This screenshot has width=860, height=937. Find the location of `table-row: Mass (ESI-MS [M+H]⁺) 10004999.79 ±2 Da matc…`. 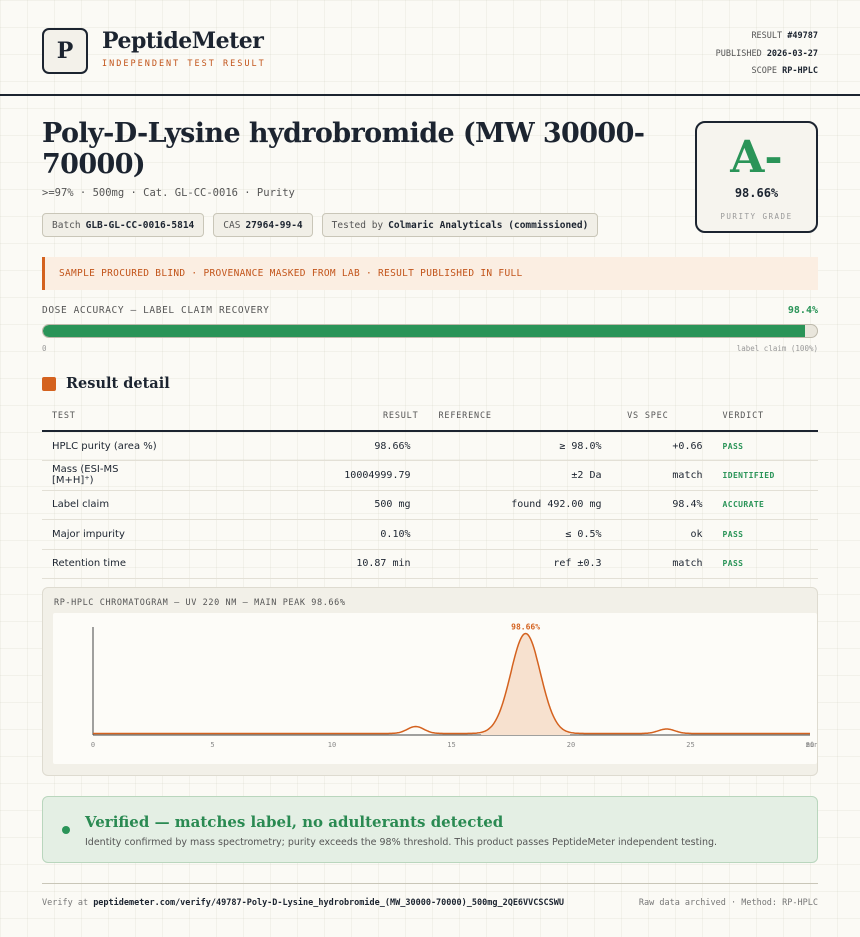

table-row: Mass (ESI-MS [M+H]⁺) 10004999.79 ±2 Da matc… is located at coordinates (430, 475).